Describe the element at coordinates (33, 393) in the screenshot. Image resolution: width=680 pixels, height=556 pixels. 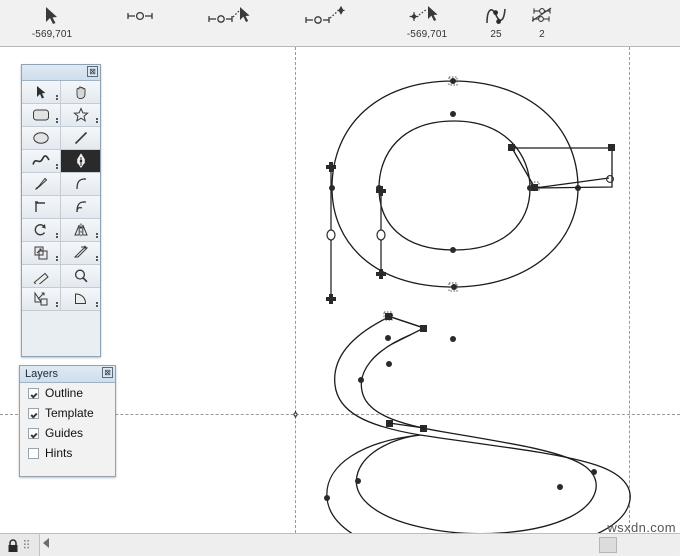
I see `layer-checkbox-outline` at that location.